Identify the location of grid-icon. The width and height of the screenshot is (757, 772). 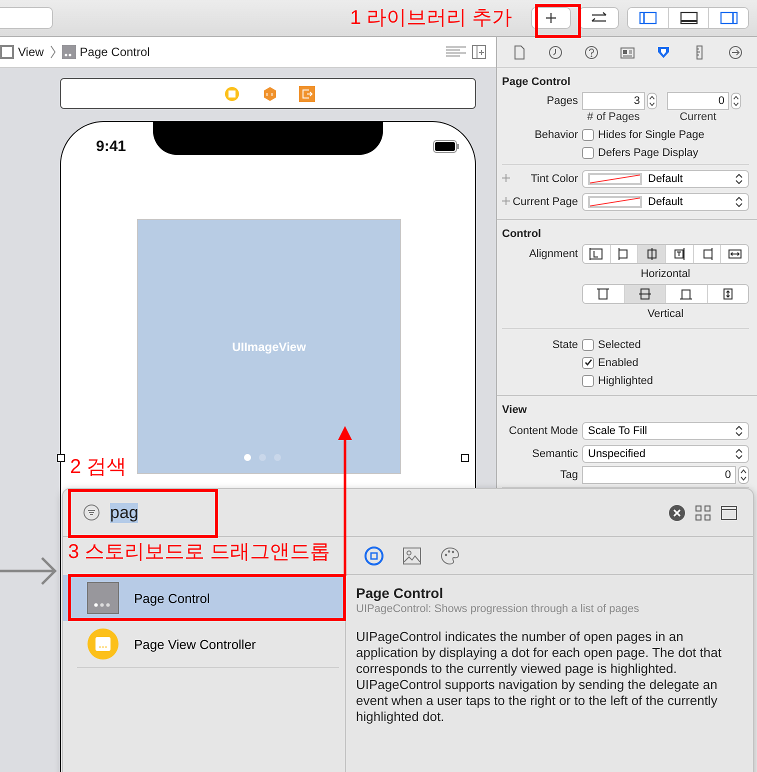
(703, 512).